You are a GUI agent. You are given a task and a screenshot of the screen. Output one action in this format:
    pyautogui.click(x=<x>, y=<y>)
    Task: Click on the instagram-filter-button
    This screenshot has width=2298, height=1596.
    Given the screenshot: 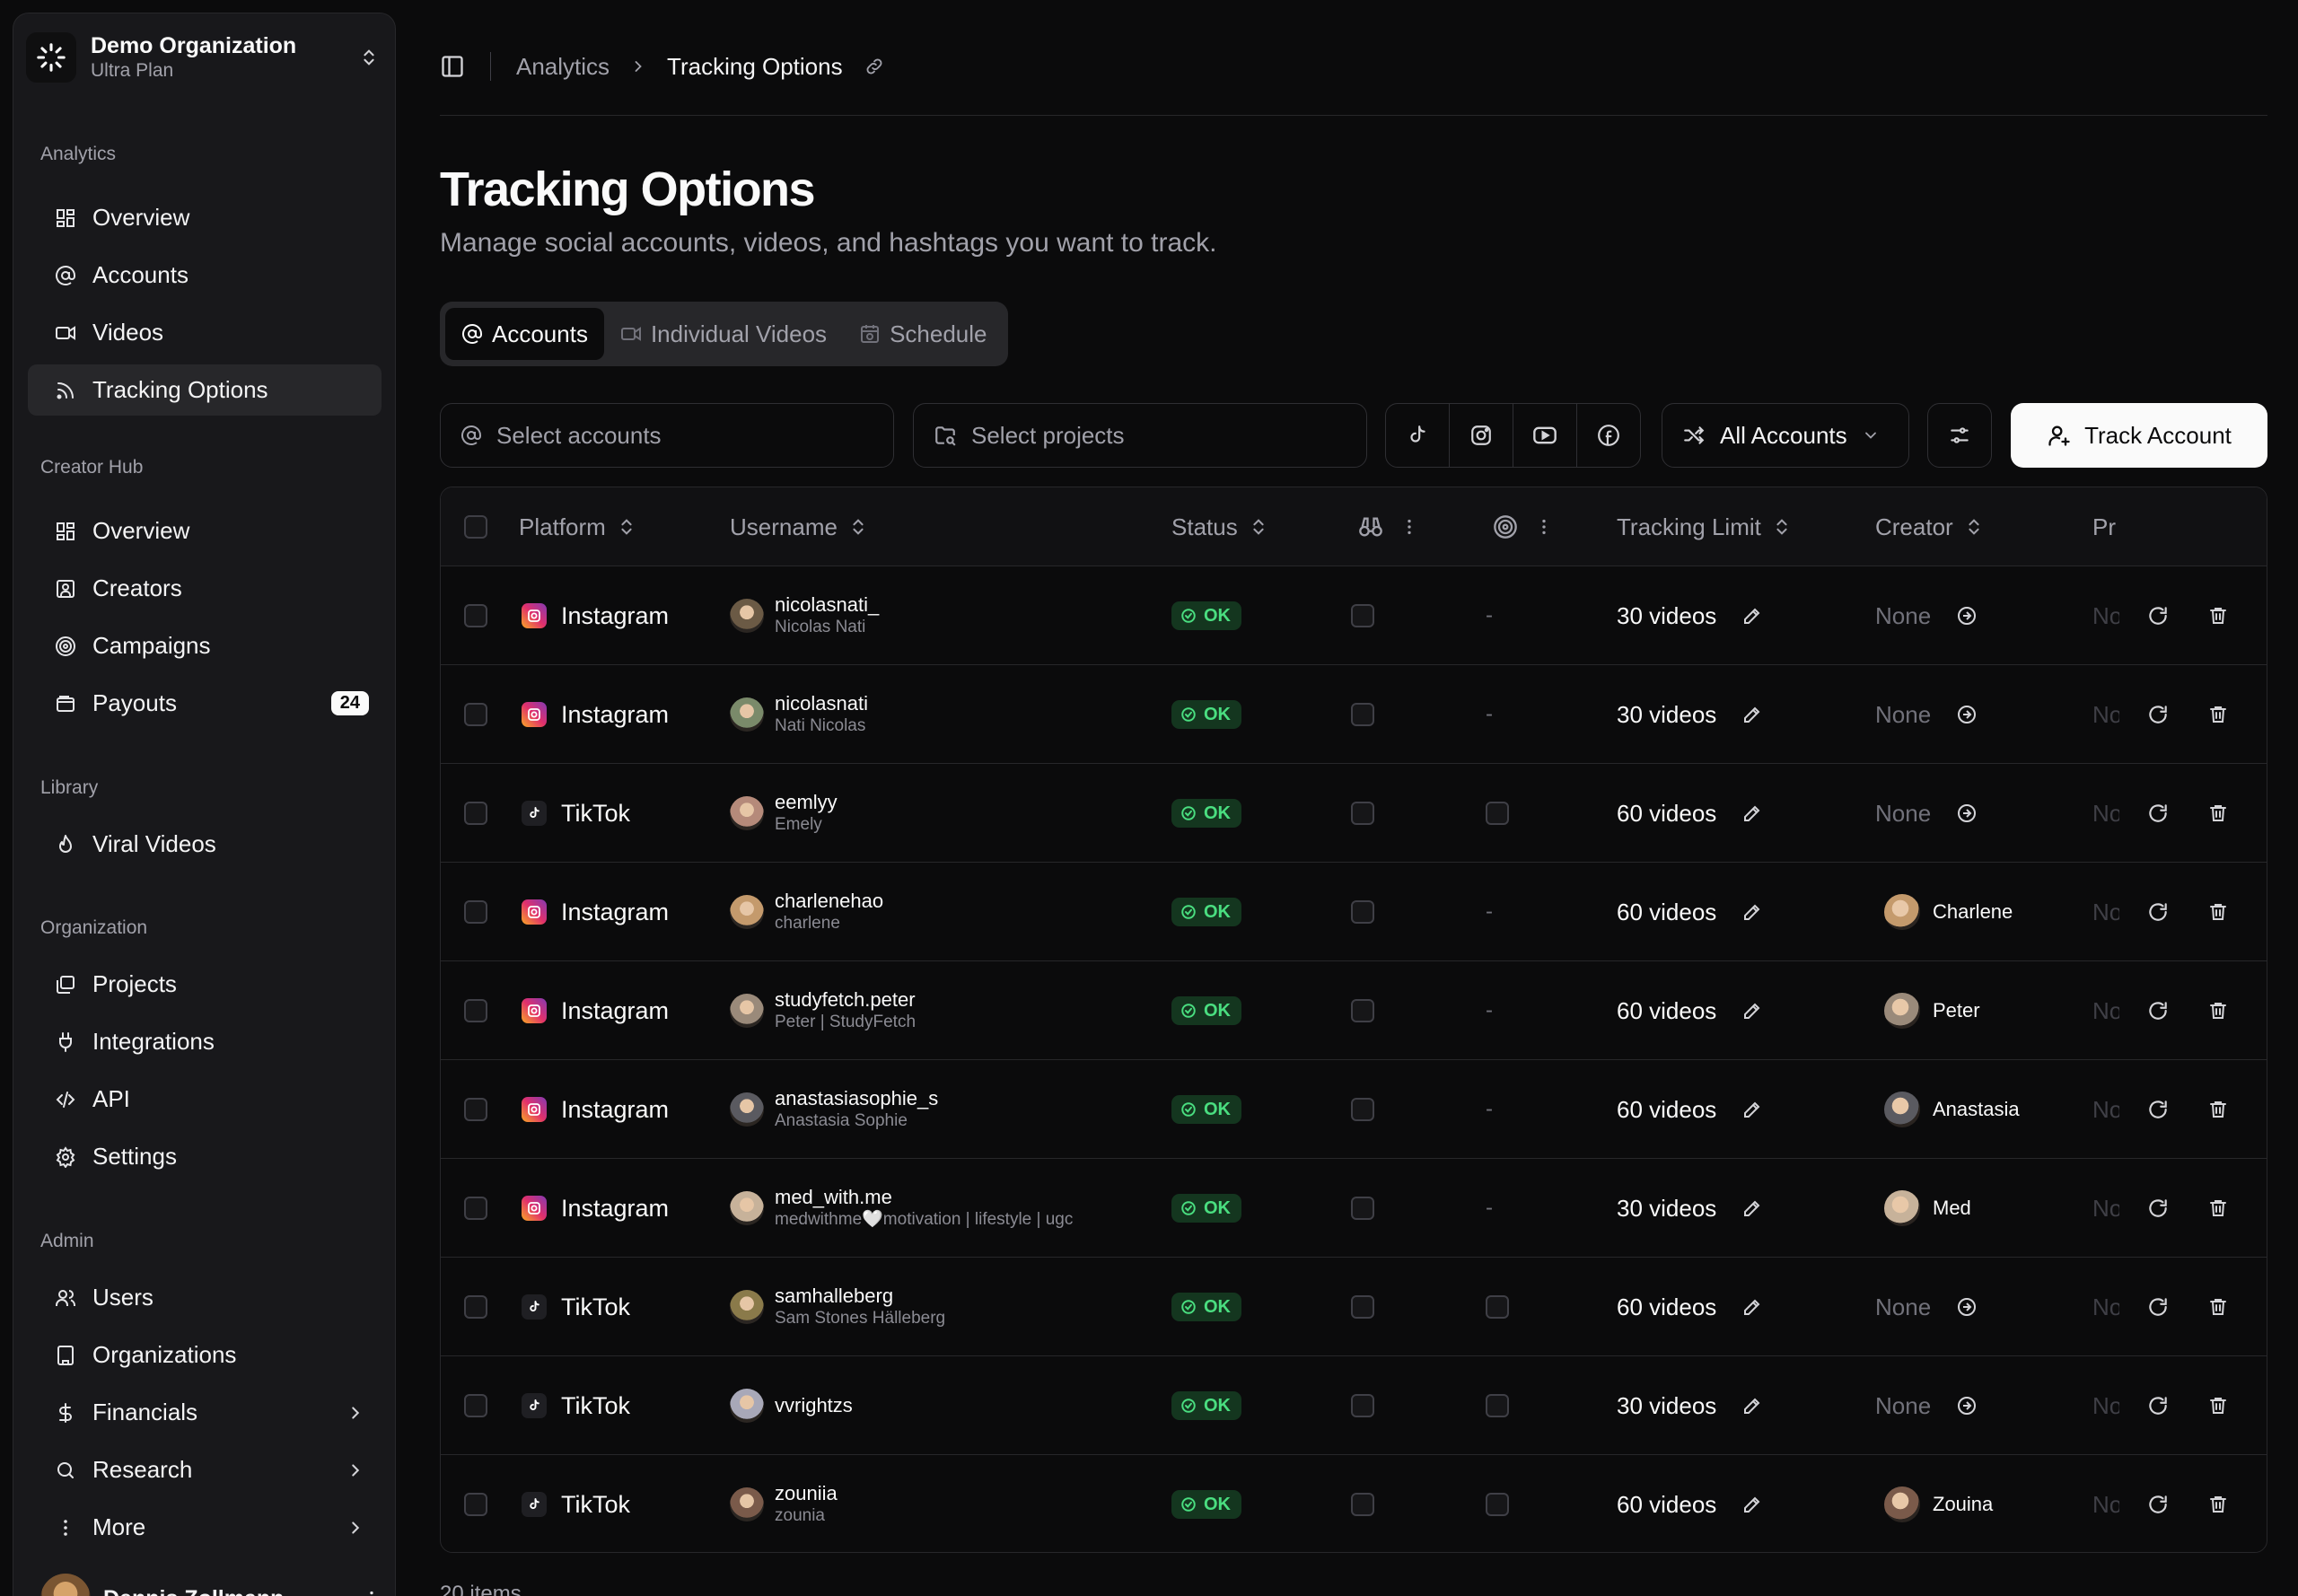 What is the action you would take?
    pyautogui.click(x=1481, y=435)
    